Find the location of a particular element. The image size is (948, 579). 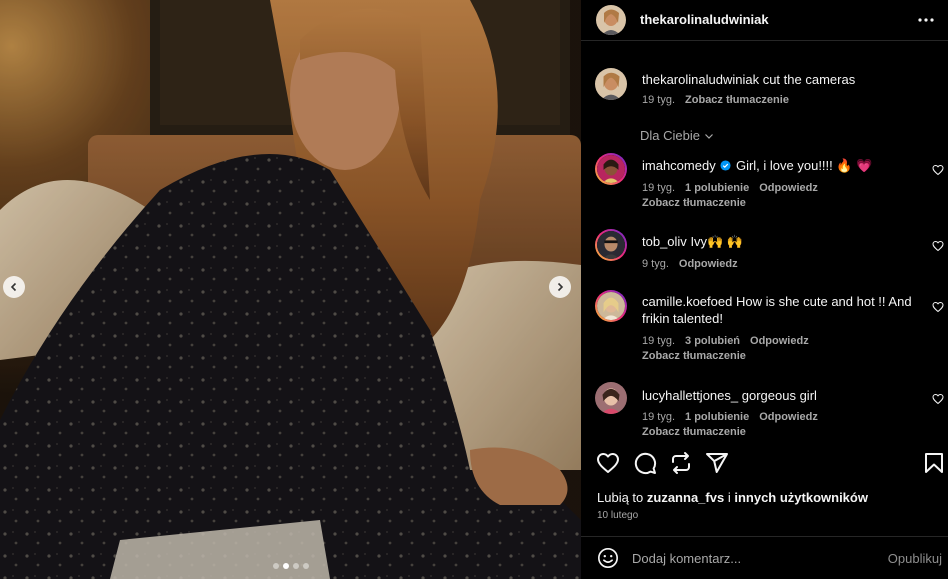

more-icon is located at coordinates (926, 20).